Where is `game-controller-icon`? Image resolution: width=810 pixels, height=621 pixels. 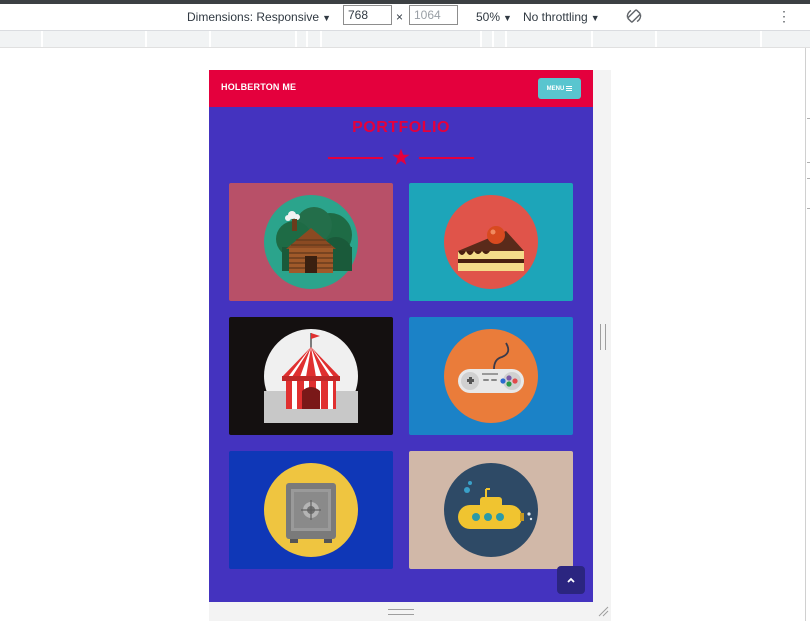
game-controller-icon is located at coordinates (491, 376).